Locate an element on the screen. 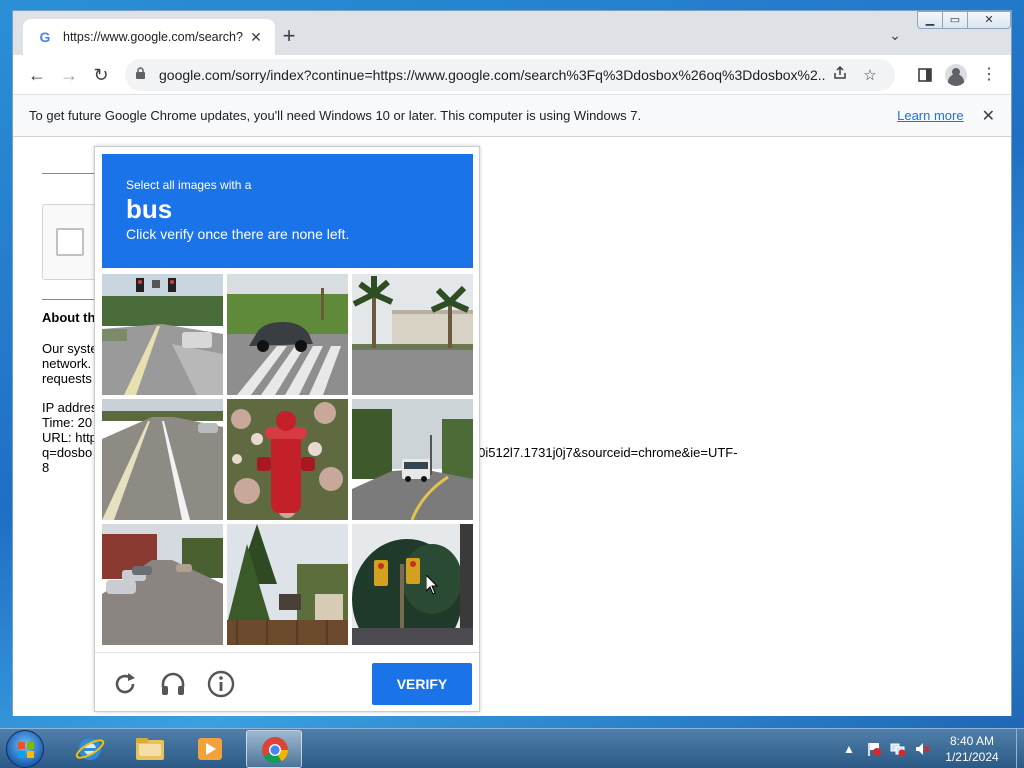  explanation-text: Our syste network. requests is located at coordinates (70, 363).